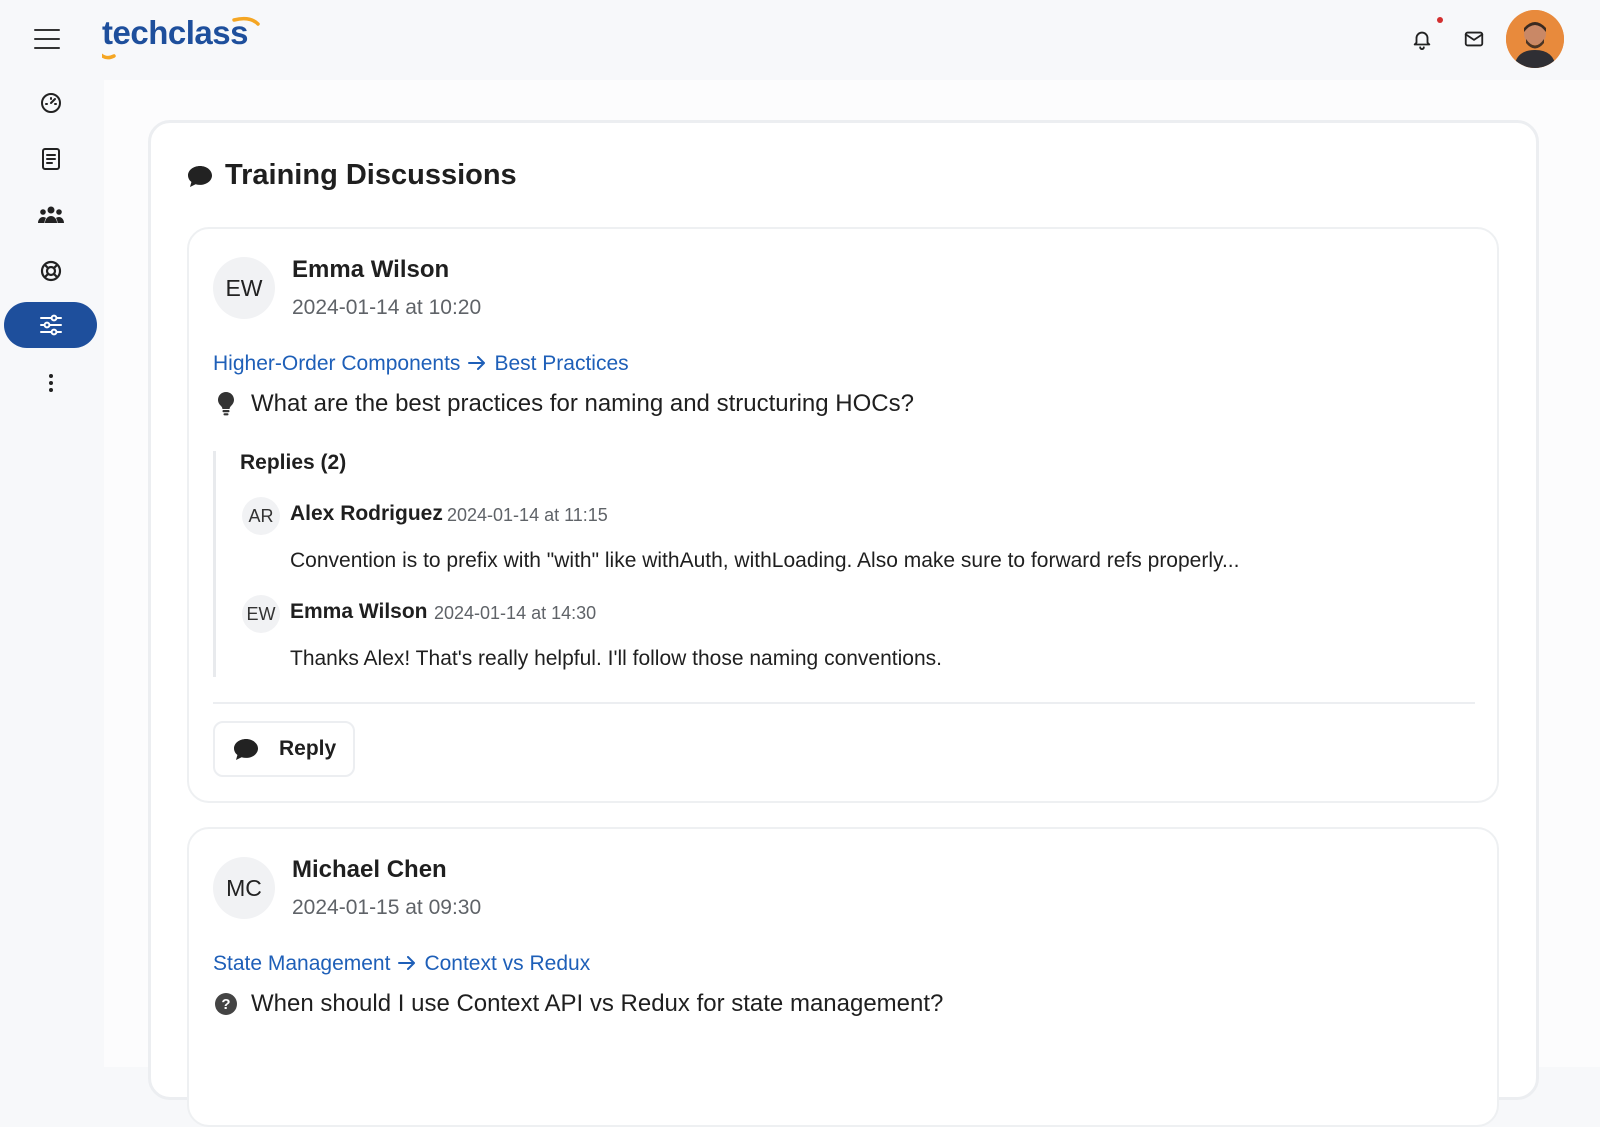 This screenshot has height=1127, width=1600. What do you see at coordinates (800, 40) in the screenshot?
I see `top-bar: techclass` at bounding box center [800, 40].